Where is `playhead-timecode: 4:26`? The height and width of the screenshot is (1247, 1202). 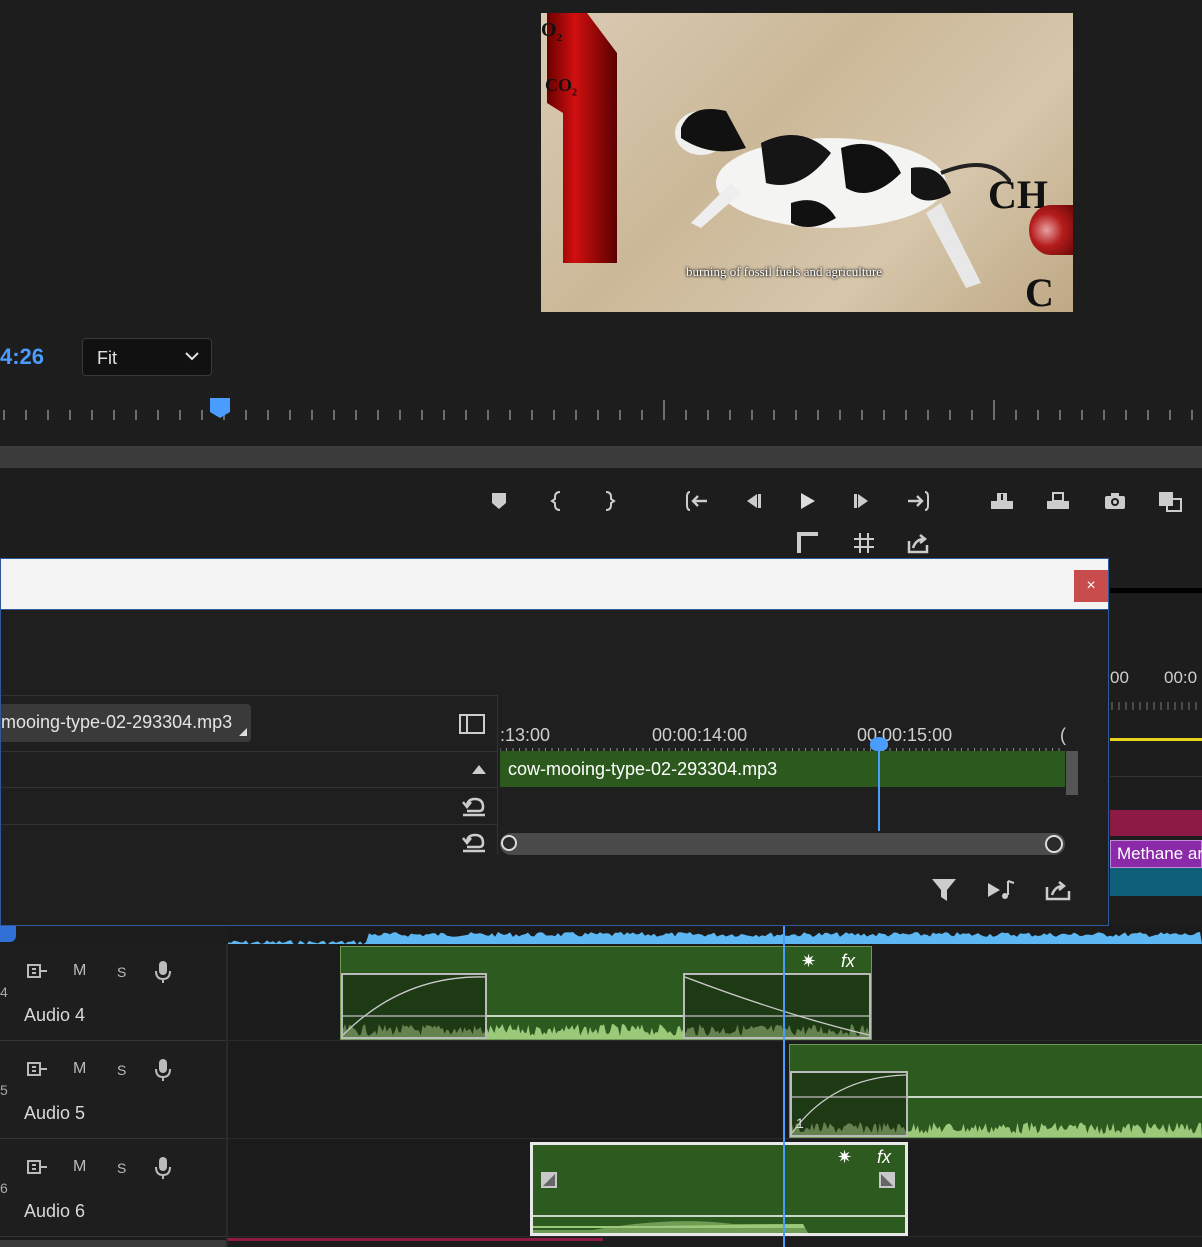 playhead-timecode: 4:26 is located at coordinates (22, 357).